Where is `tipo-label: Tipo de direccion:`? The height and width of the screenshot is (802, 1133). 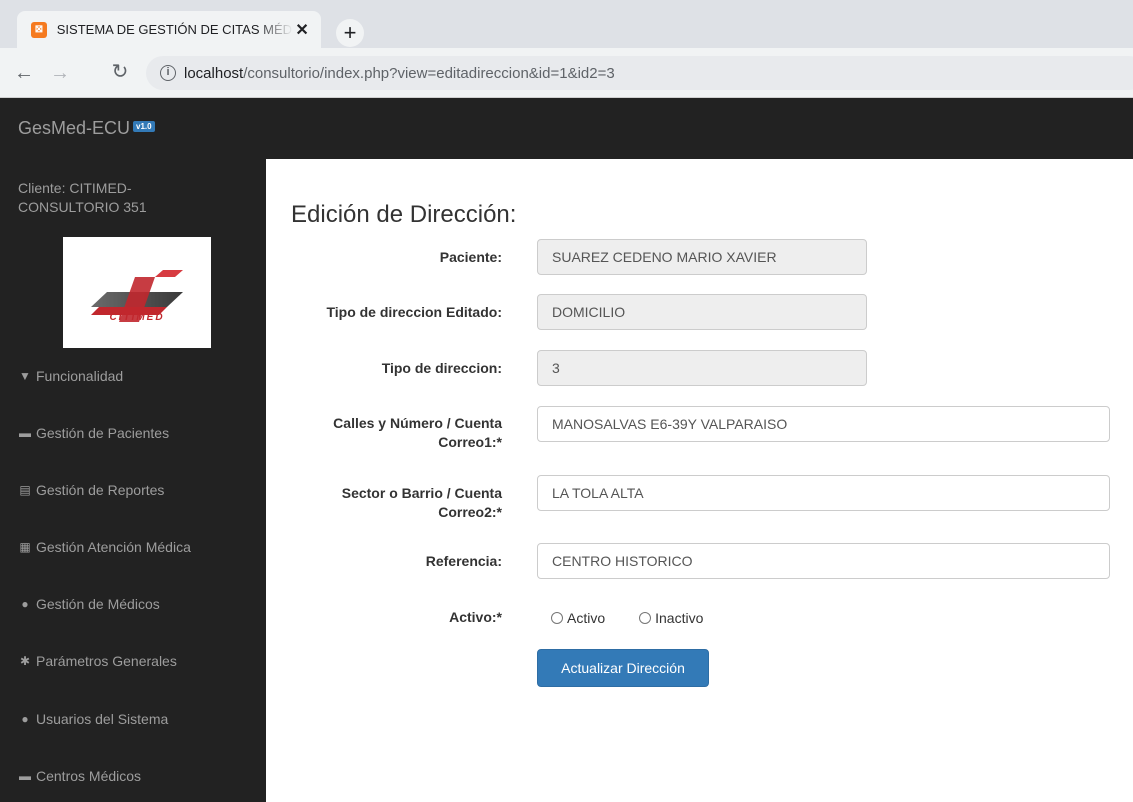
tipo-label: Tipo de direccion: is located at coordinates (441, 368).